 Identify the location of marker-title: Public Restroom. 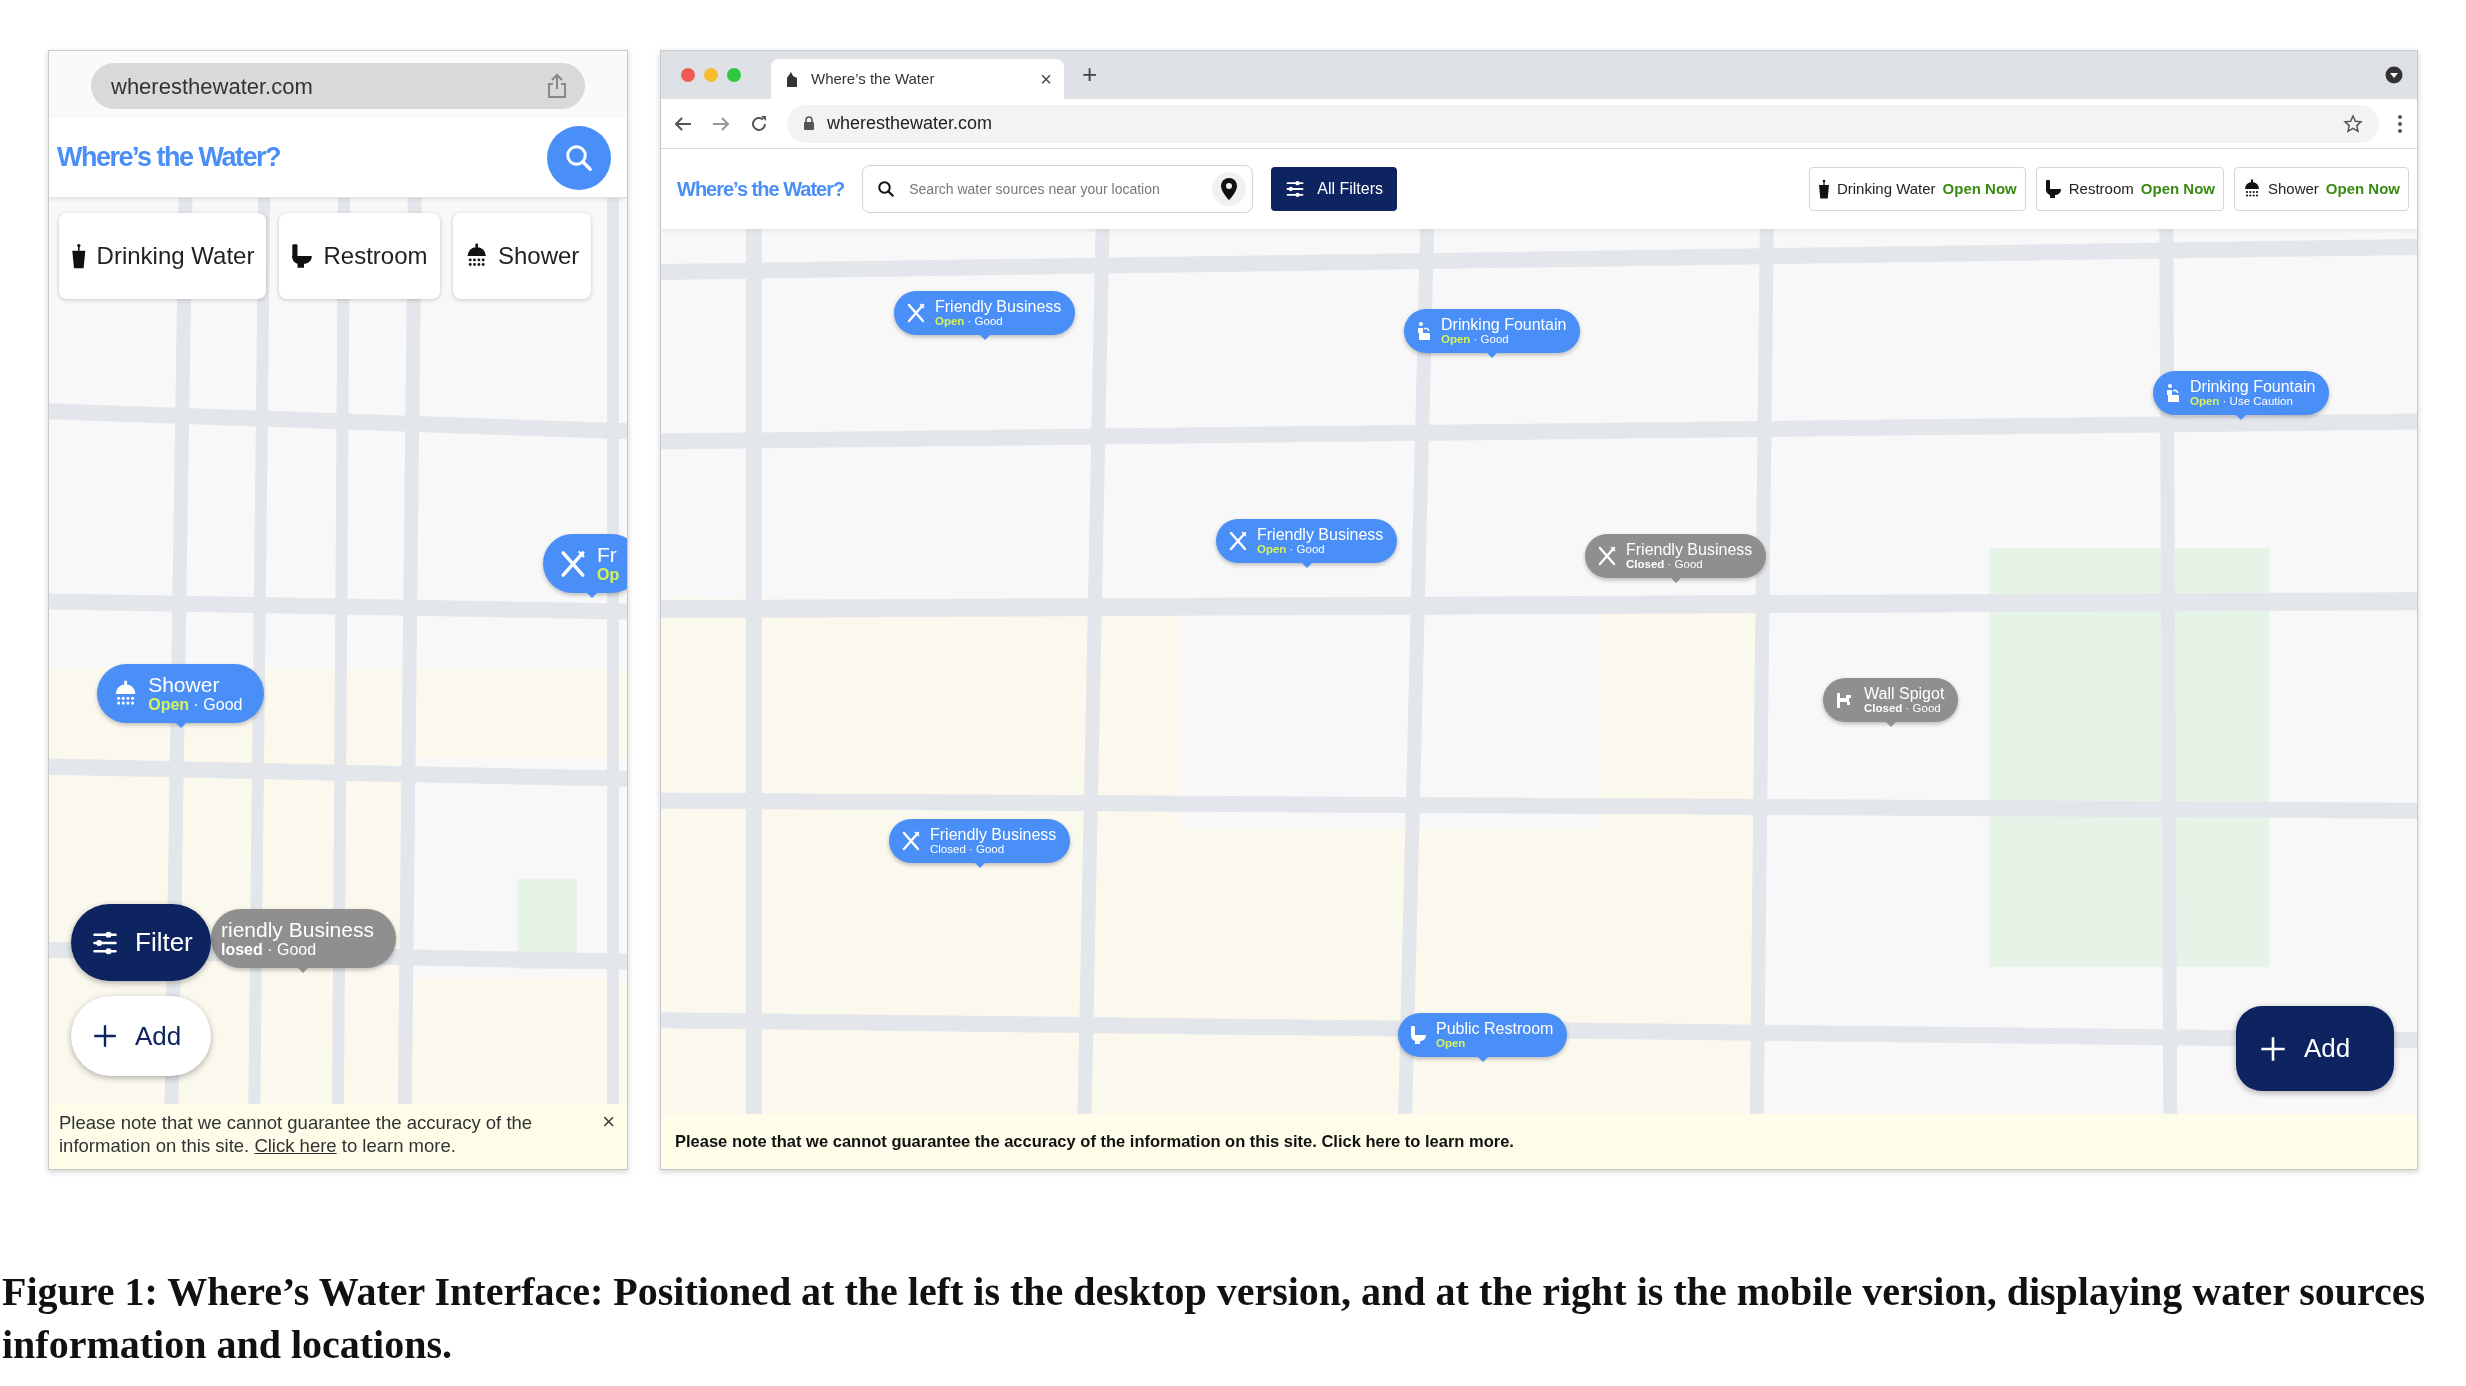
(1495, 1028).